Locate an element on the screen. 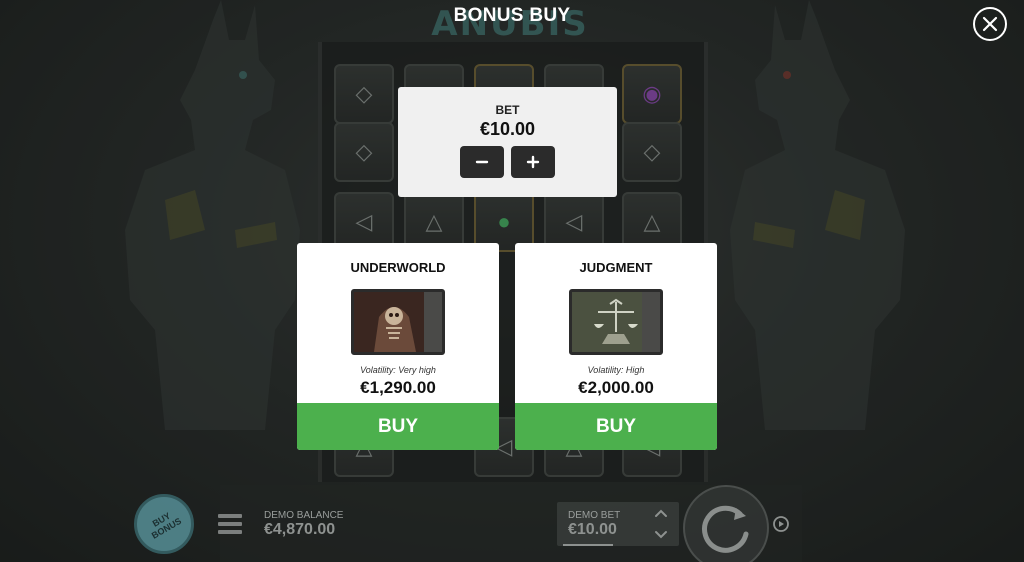 The image size is (1024, 562). buy-bonus-button: BUY BONUS is located at coordinates (164, 524).